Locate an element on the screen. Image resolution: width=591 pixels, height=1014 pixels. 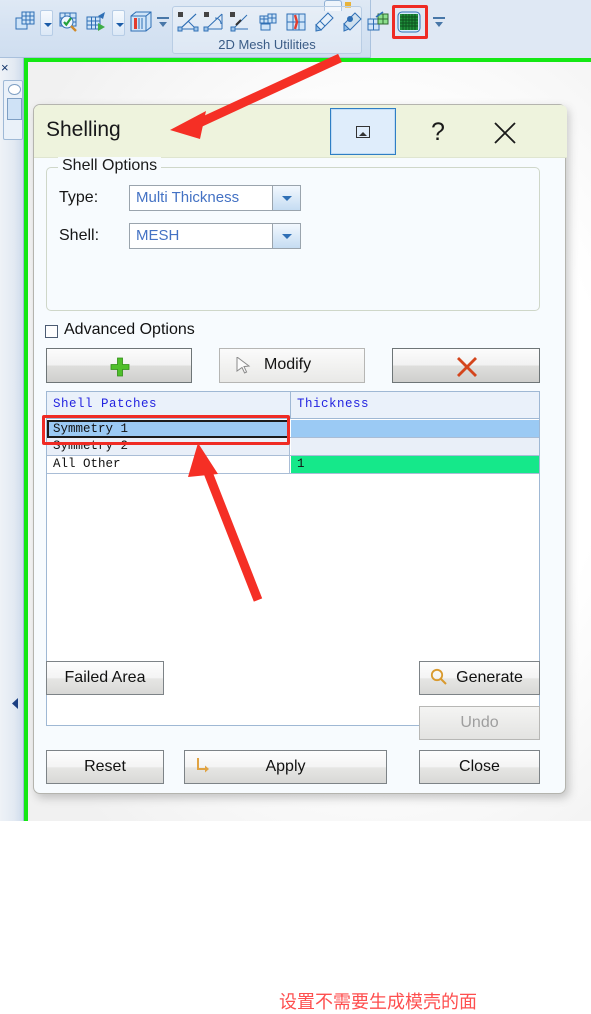
smooth-mesh-icon is located at coordinates (325, 23).